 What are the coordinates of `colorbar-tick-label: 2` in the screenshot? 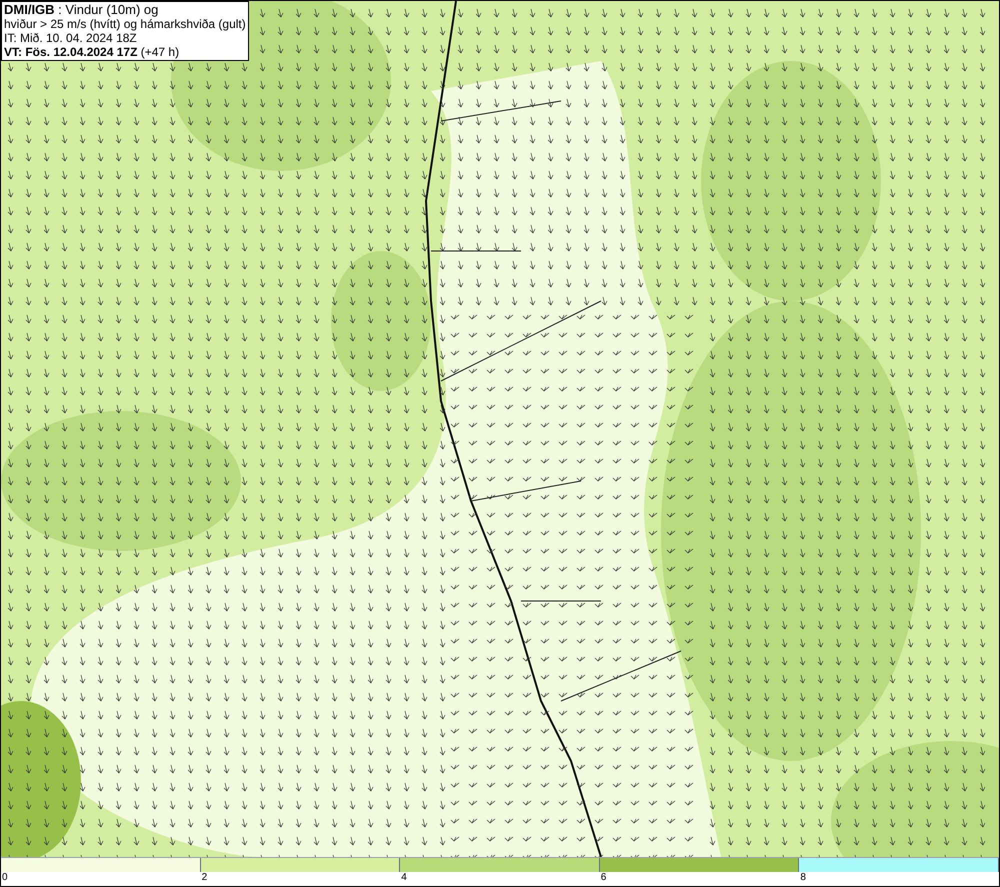 It's located at (205, 878).